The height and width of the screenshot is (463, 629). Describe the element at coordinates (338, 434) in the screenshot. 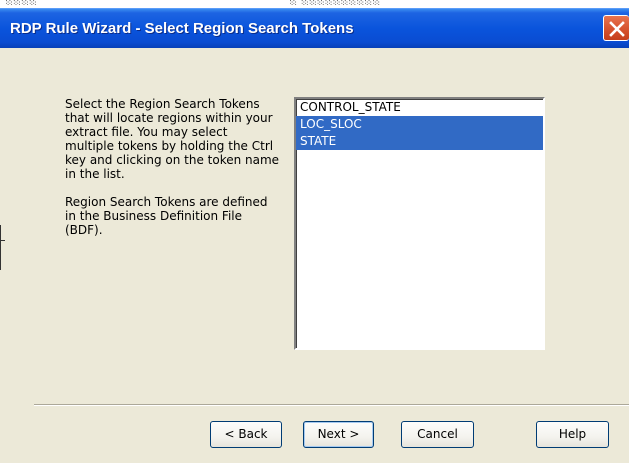

I see `next-button: Next >` at that location.